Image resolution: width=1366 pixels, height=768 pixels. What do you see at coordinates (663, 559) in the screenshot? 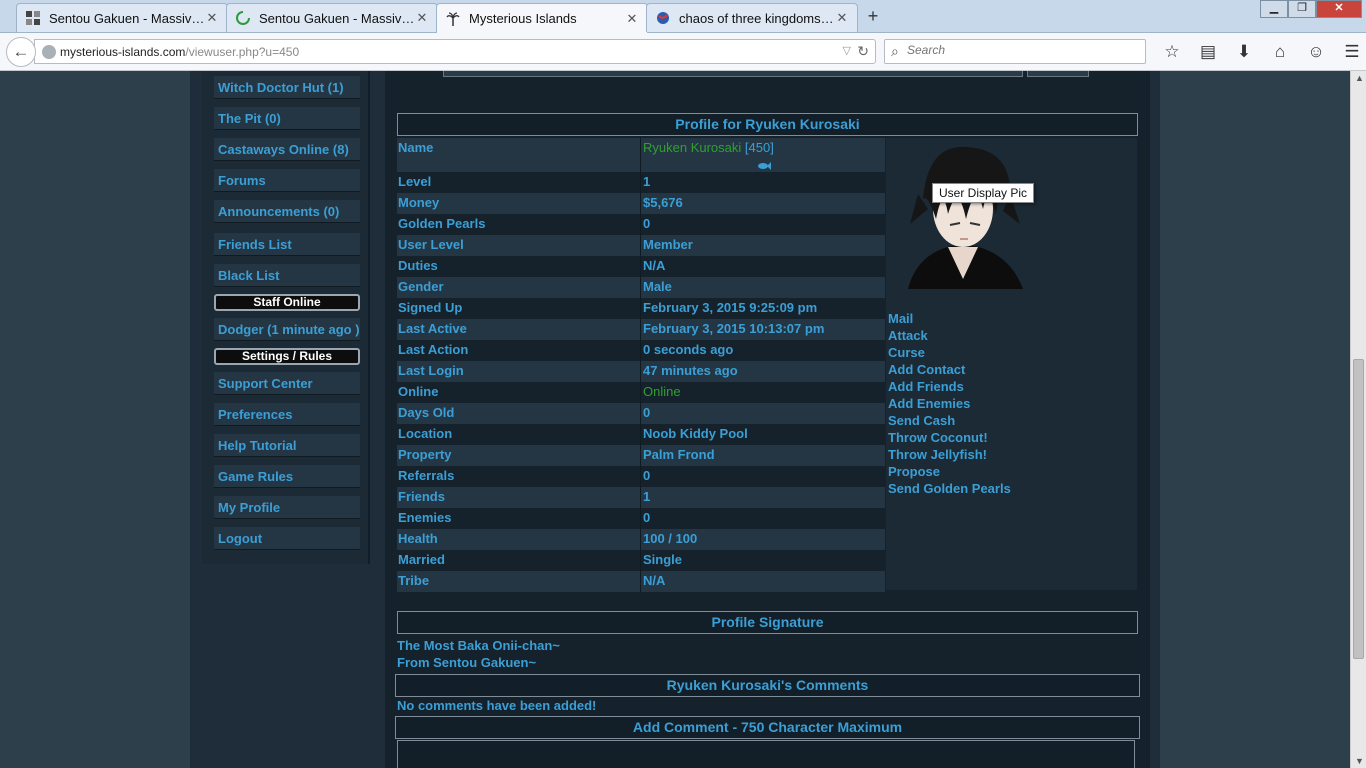
I see `field-value: Single` at bounding box center [663, 559].